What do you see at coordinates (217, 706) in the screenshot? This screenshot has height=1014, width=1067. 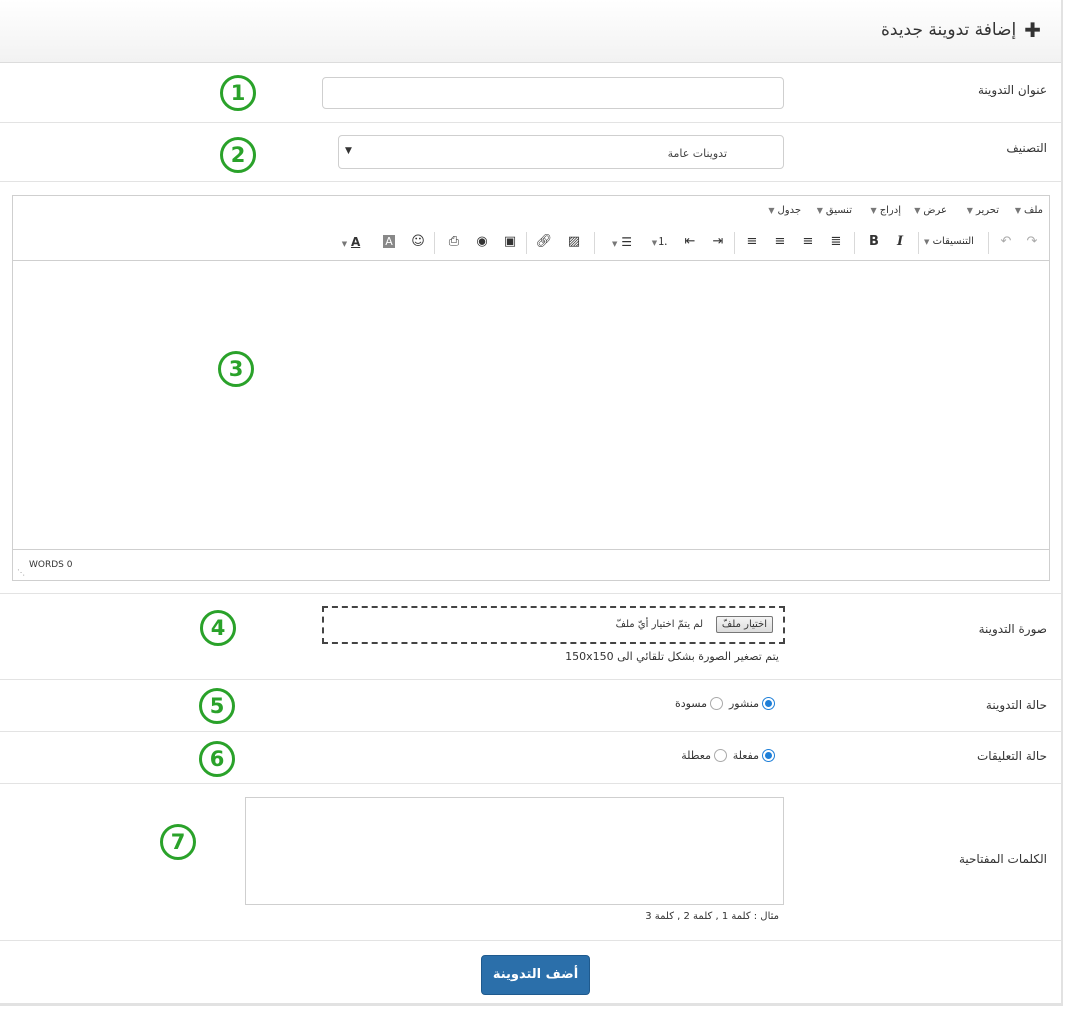 I see `annotation-marker-5: 5` at bounding box center [217, 706].